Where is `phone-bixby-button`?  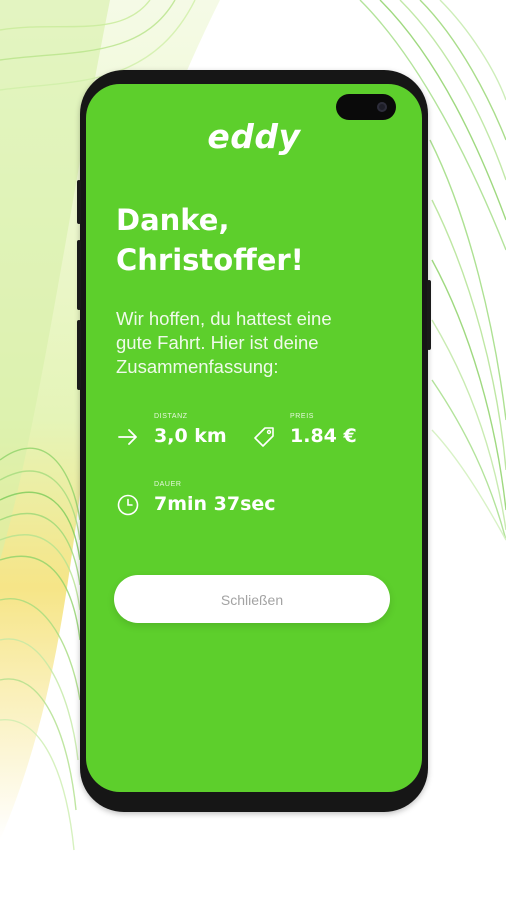
phone-bixby-button is located at coordinates (79, 355).